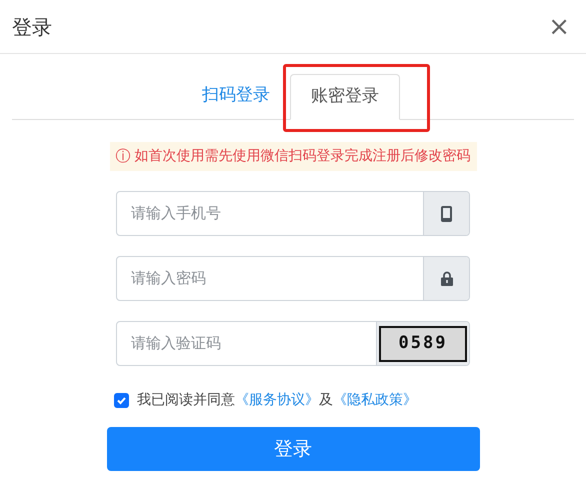  Describe the element at coordinates (345, 97) in the screenshot. I see `tab: 账密登录` at that location.